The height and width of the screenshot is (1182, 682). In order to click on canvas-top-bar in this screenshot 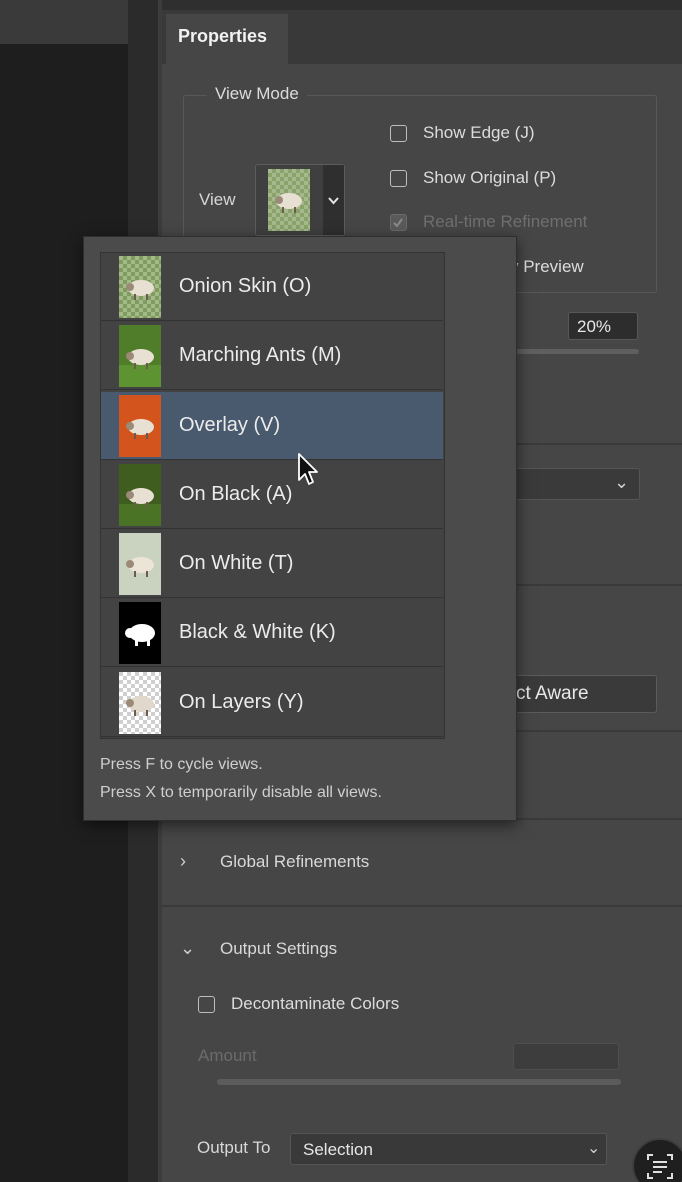, I will do `click(64, 22)`.